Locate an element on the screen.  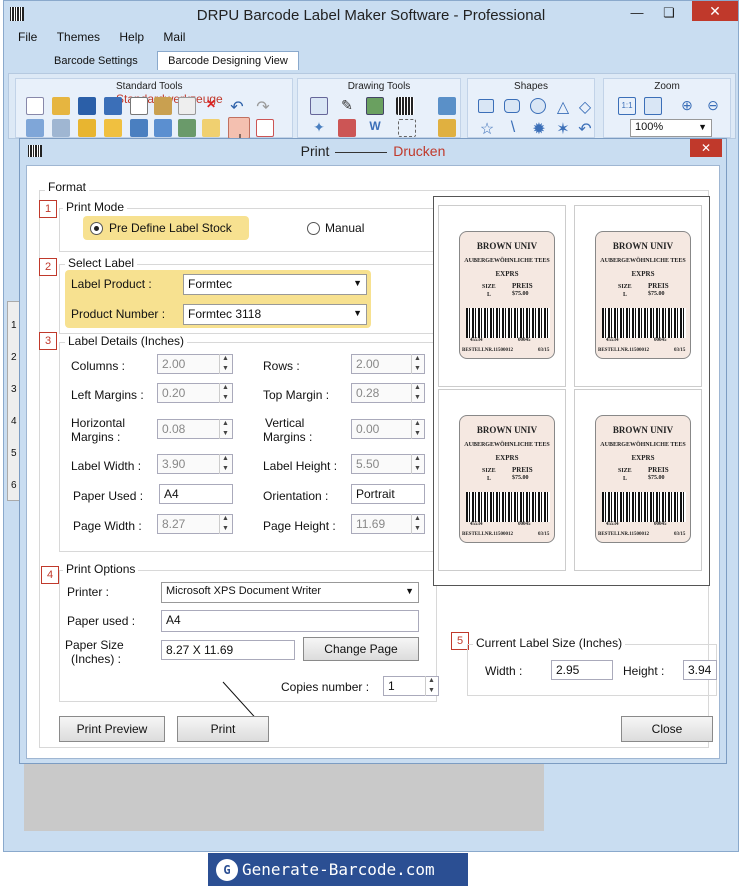
fit-to-window-icon is located at coordinates (653, 106).